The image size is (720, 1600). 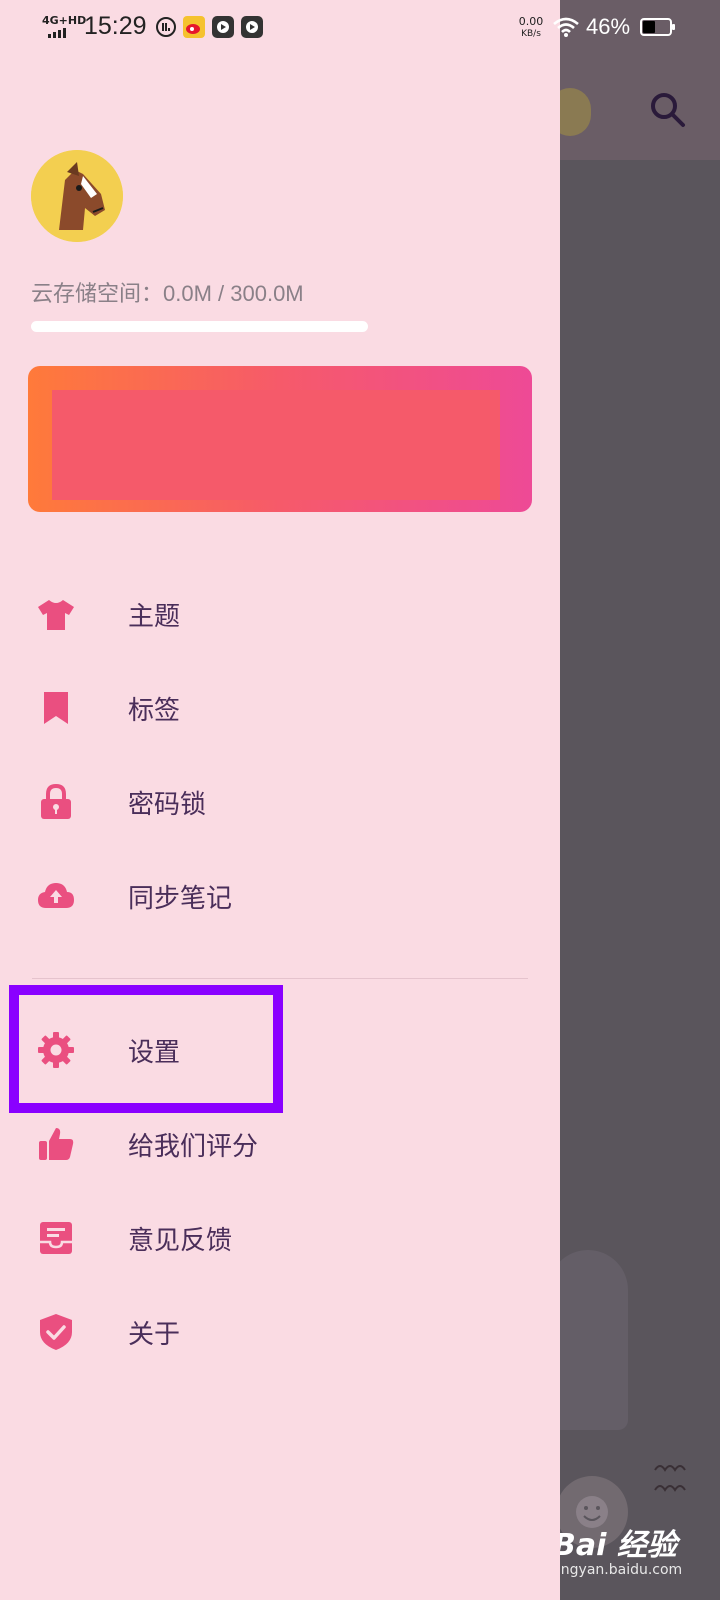 I want to click on lock-icon, so click(x=56, y=801).